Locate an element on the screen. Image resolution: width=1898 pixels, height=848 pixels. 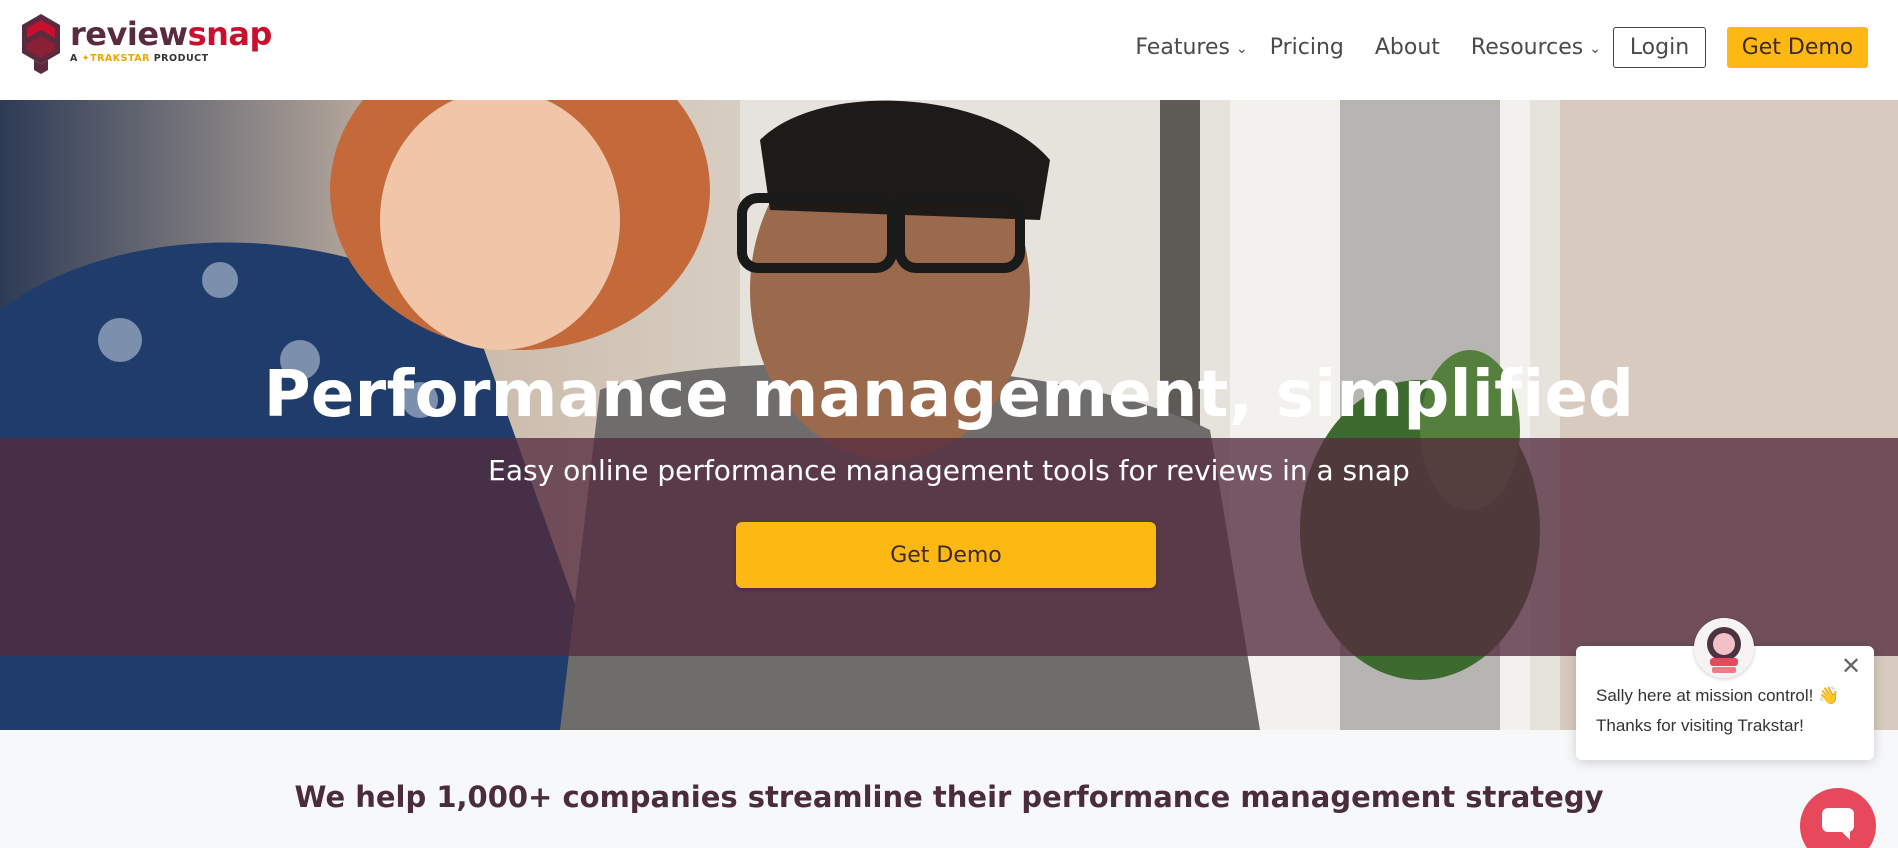
logo-hexagon-icon is located at coordinates (41, 44).